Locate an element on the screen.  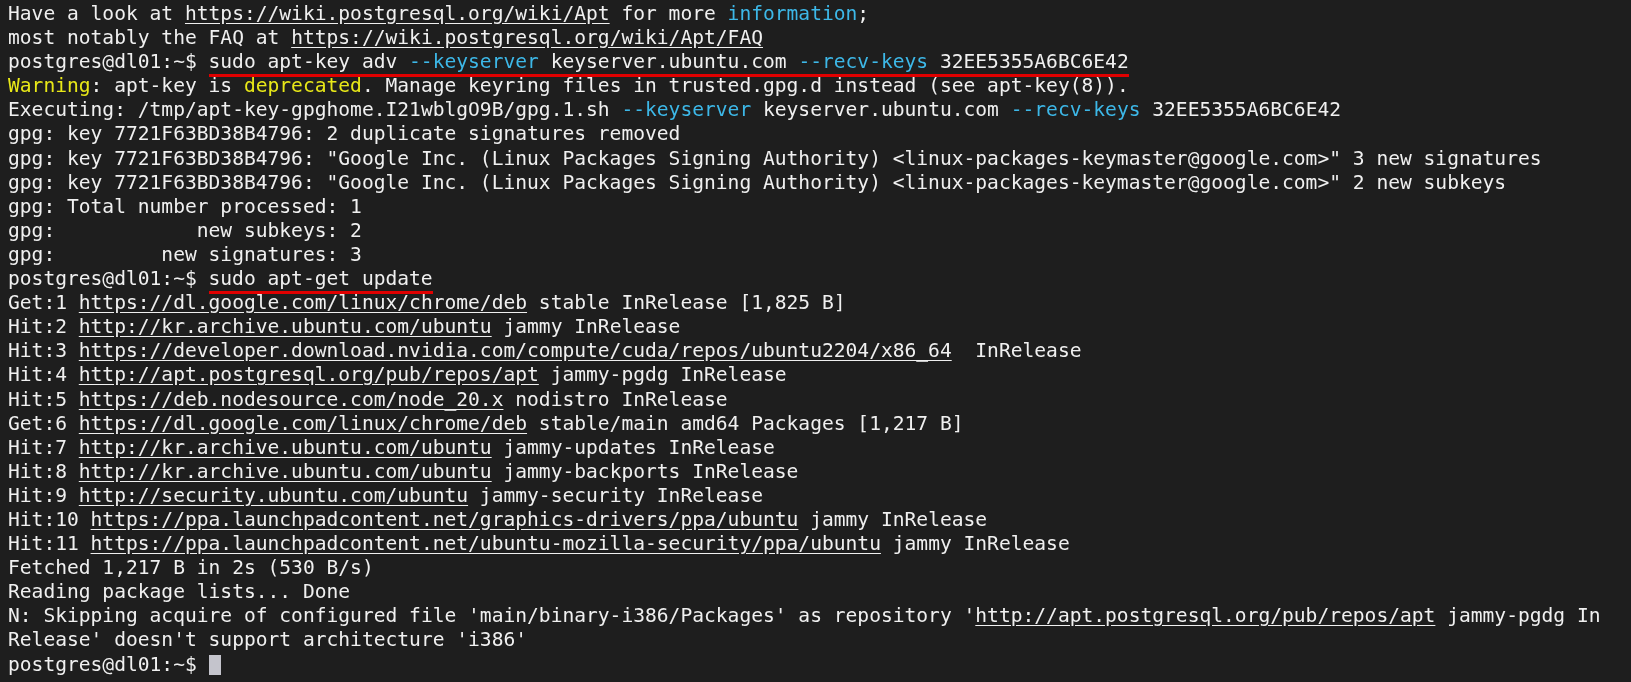
output-line: Hit:3 https://developer.download.nvidia.com/compute/cuda/repos/ubuntu2204/x86_64 InRelease is located at coordinates (545, 351).